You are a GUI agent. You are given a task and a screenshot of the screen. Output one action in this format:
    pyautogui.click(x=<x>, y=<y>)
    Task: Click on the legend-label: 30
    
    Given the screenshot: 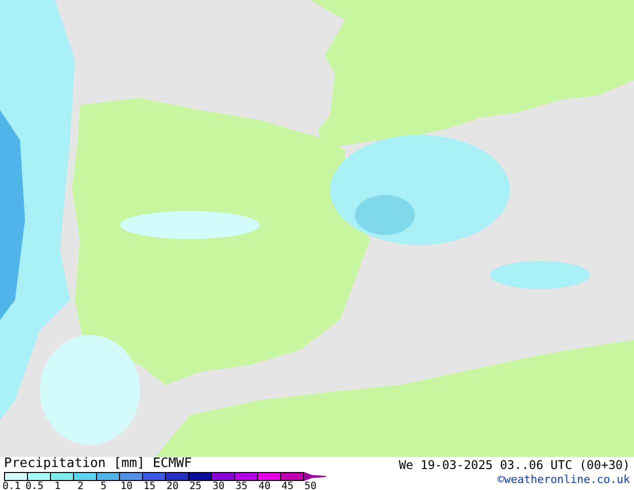 What is the action you would take?
    pyautogui.click(x=218, y=485)
    